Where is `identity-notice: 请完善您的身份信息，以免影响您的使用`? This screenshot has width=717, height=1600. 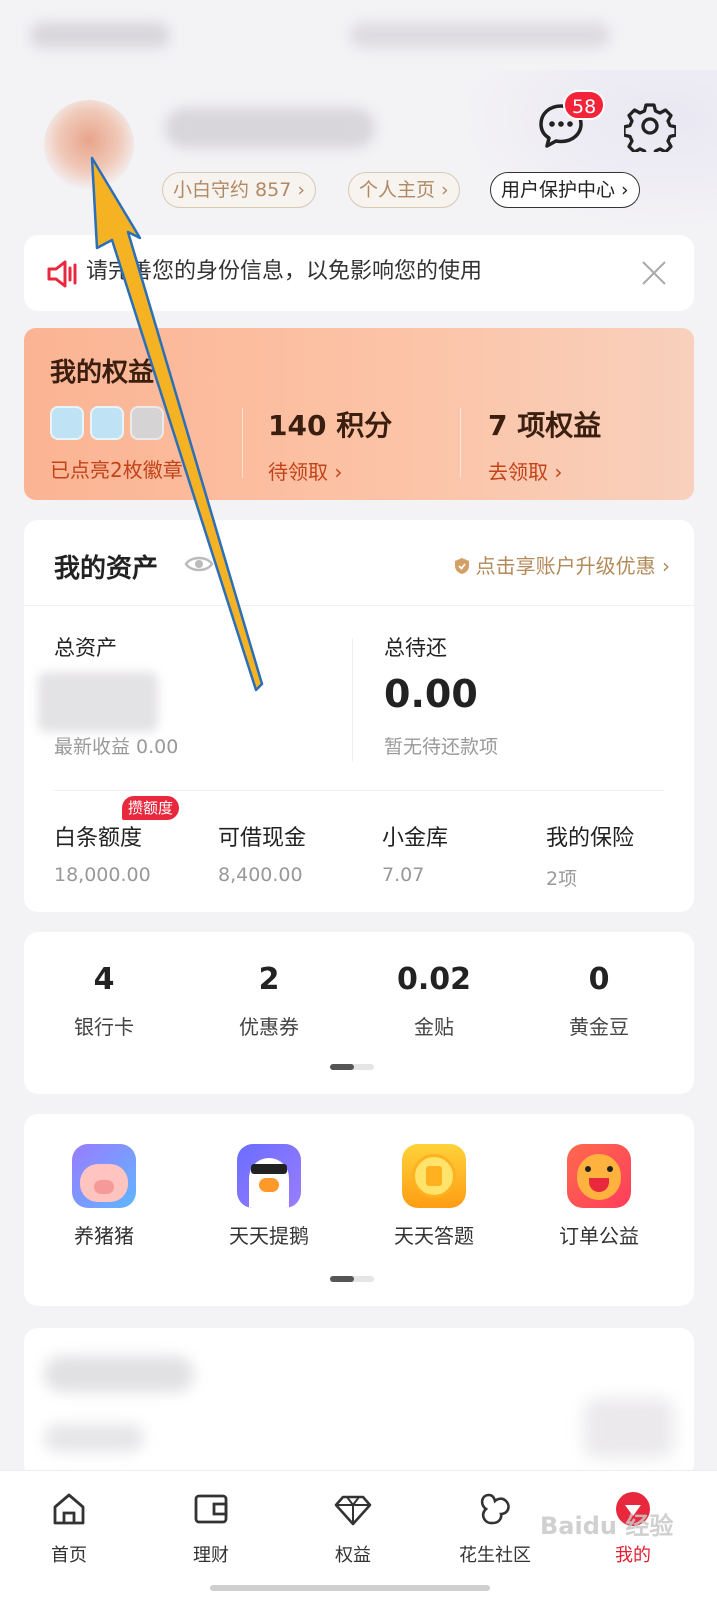 identity-notice: 请完善您的身份信息，以免影响您的使用 is located at coordinates (359, 273).